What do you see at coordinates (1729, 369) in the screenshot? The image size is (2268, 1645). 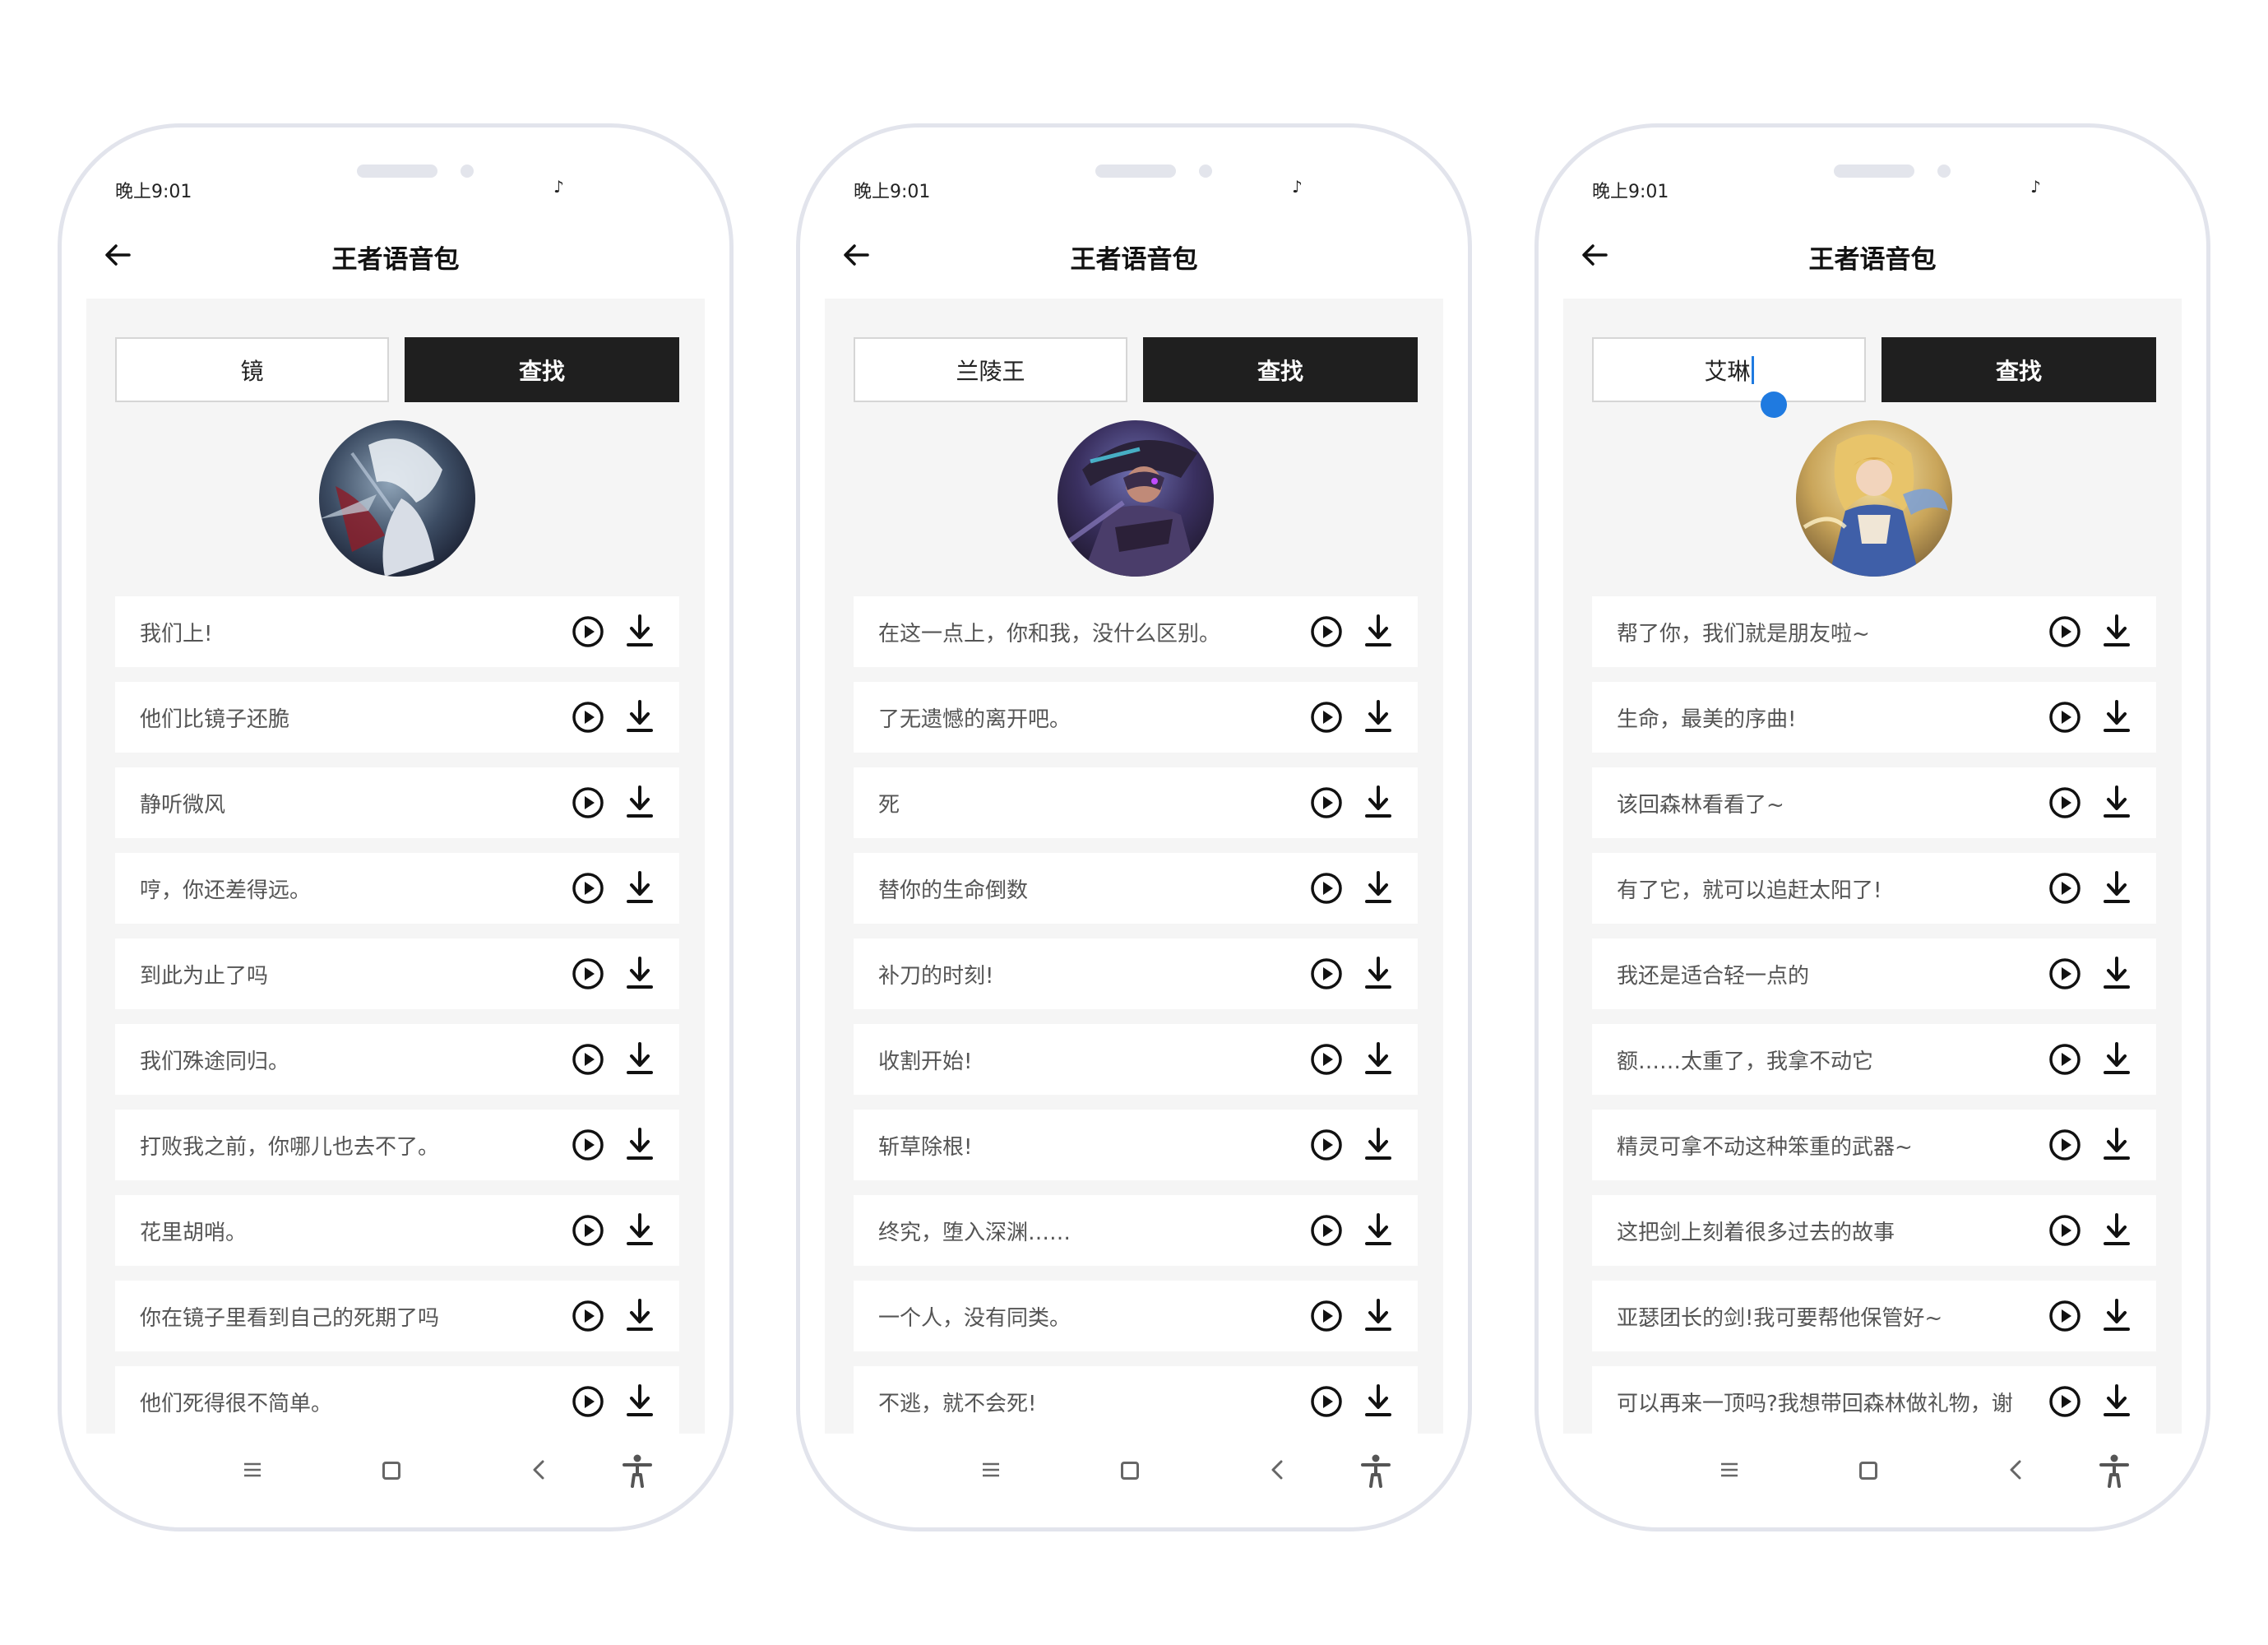 I see `search-input: 艾琳` at bounding box center [1729, 369].